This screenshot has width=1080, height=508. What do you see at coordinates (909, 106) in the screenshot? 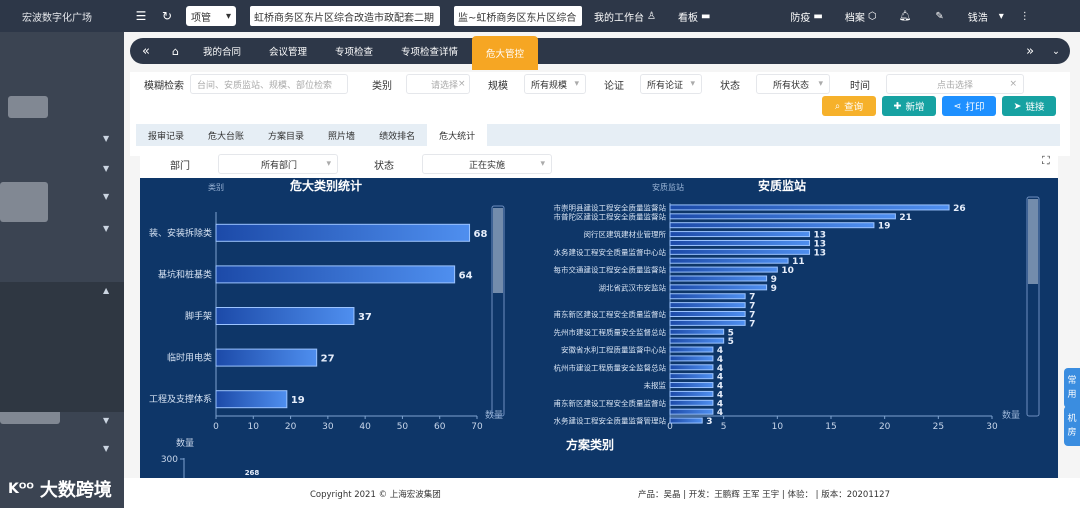
I see `add-button: ✚ 新增` at bounding box center [909, 106].